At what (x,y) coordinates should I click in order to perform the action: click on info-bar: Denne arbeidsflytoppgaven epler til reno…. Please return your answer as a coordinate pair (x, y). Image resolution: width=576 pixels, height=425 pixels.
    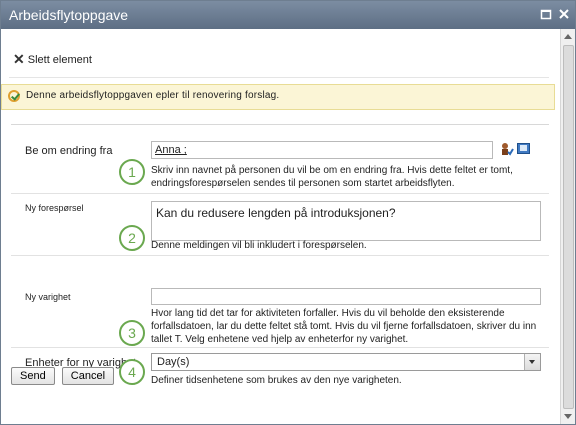
    Looking at the image, I should click on (278, 97).